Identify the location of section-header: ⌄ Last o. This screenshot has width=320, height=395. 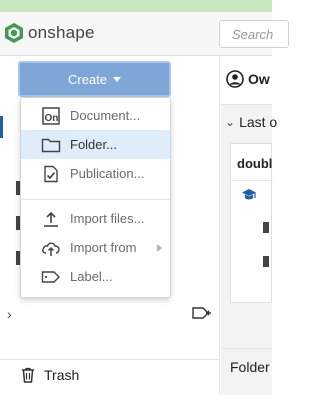
(249, 122).